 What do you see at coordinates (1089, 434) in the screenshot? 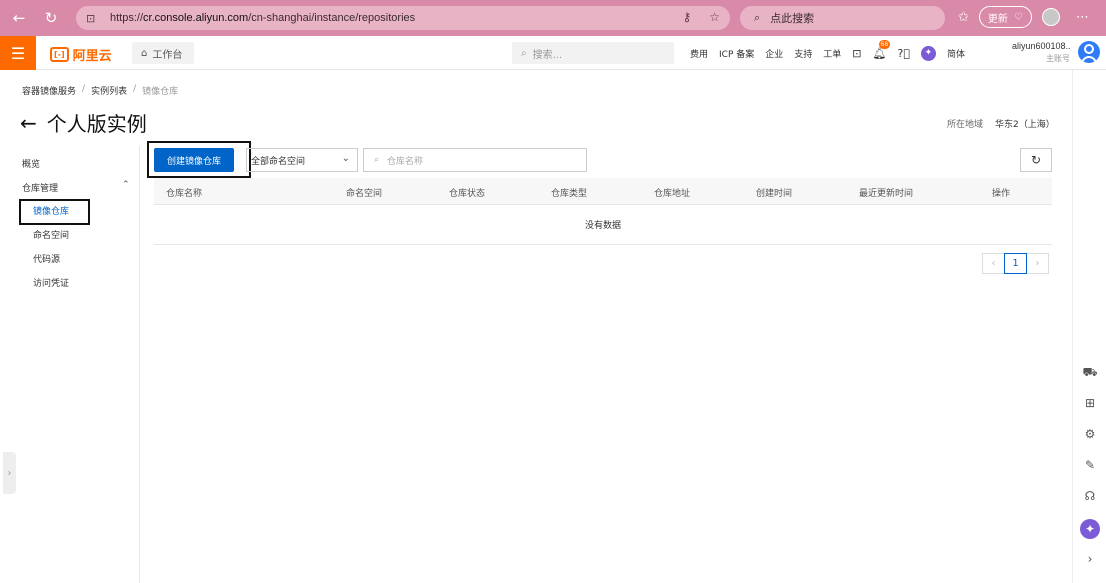
I see `gear-icon: ⚙` at bounding box center [1089, 434].